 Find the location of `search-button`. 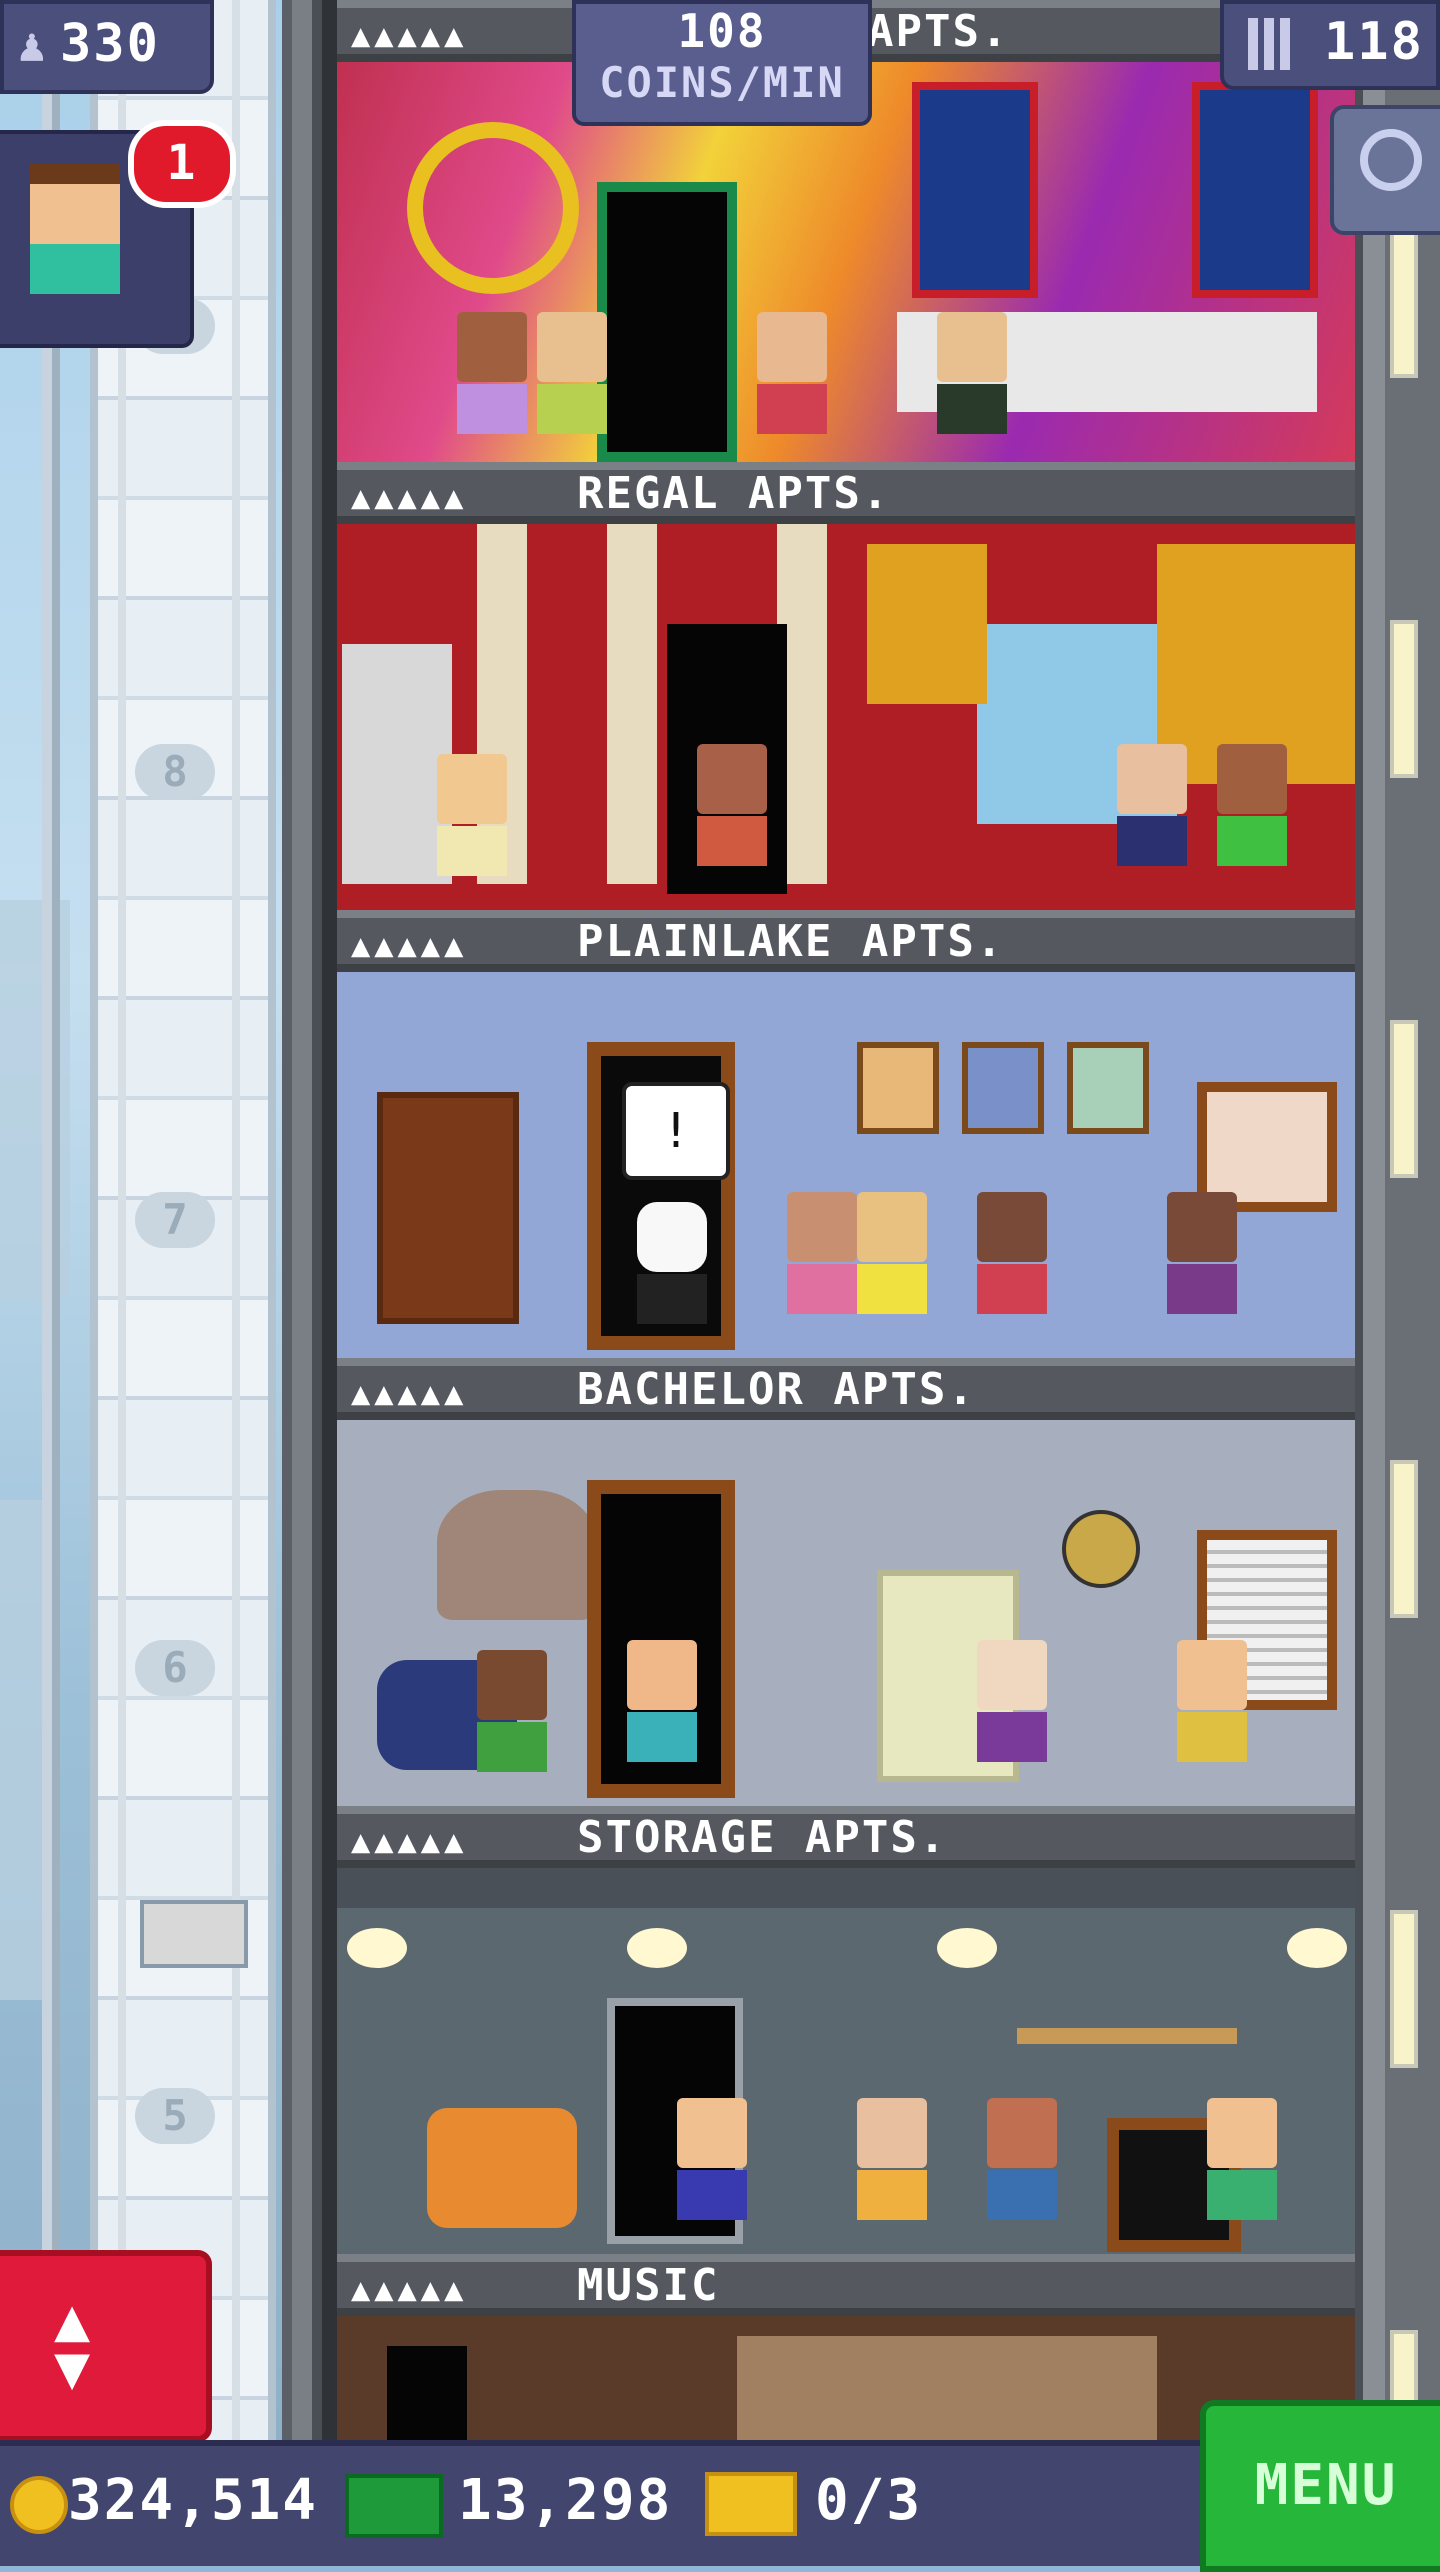

search-button is located at coordinates (1385, 170).